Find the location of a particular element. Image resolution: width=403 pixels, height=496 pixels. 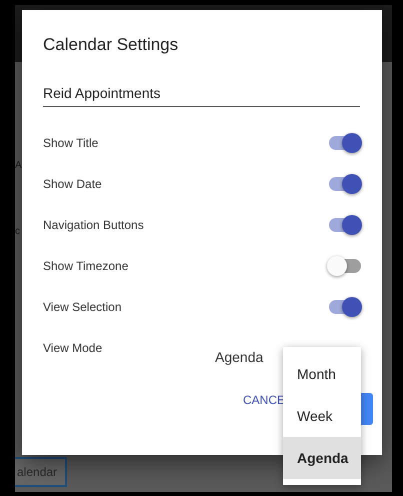

view-mode-select: Agenda is located at coordinates (239, 357).